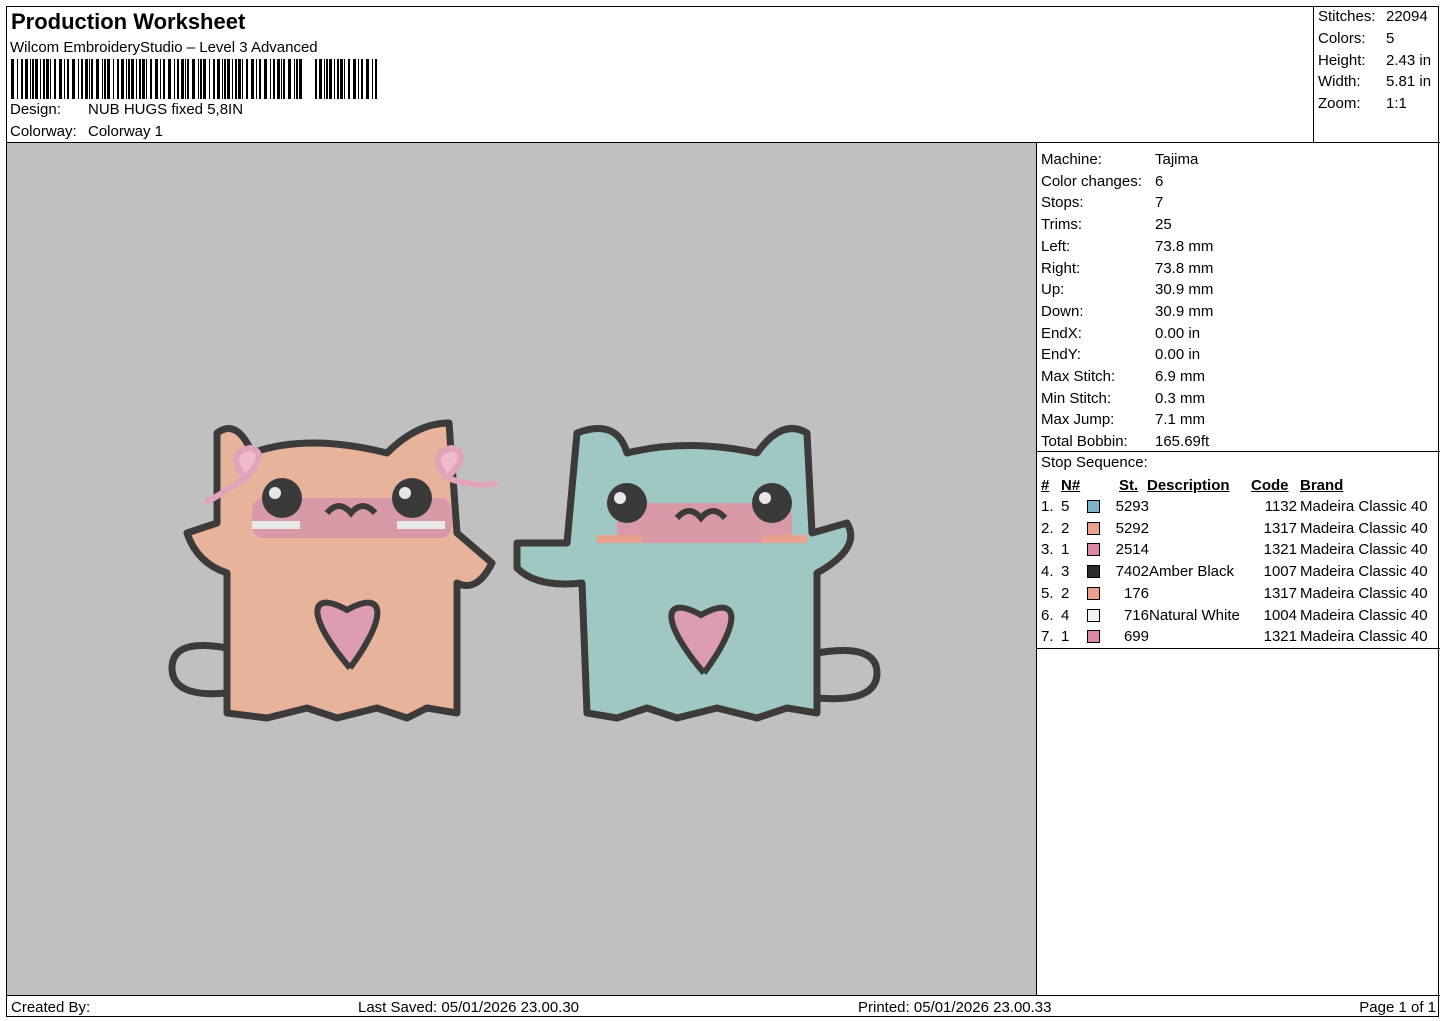 Image resolution: width=1445 pixels, height=1021 pixels. What do you see at coordinates (1397, 1007) in the screenshot?
I see `page-number: Page 1 of 1` at bounding box center [1397, 1007].